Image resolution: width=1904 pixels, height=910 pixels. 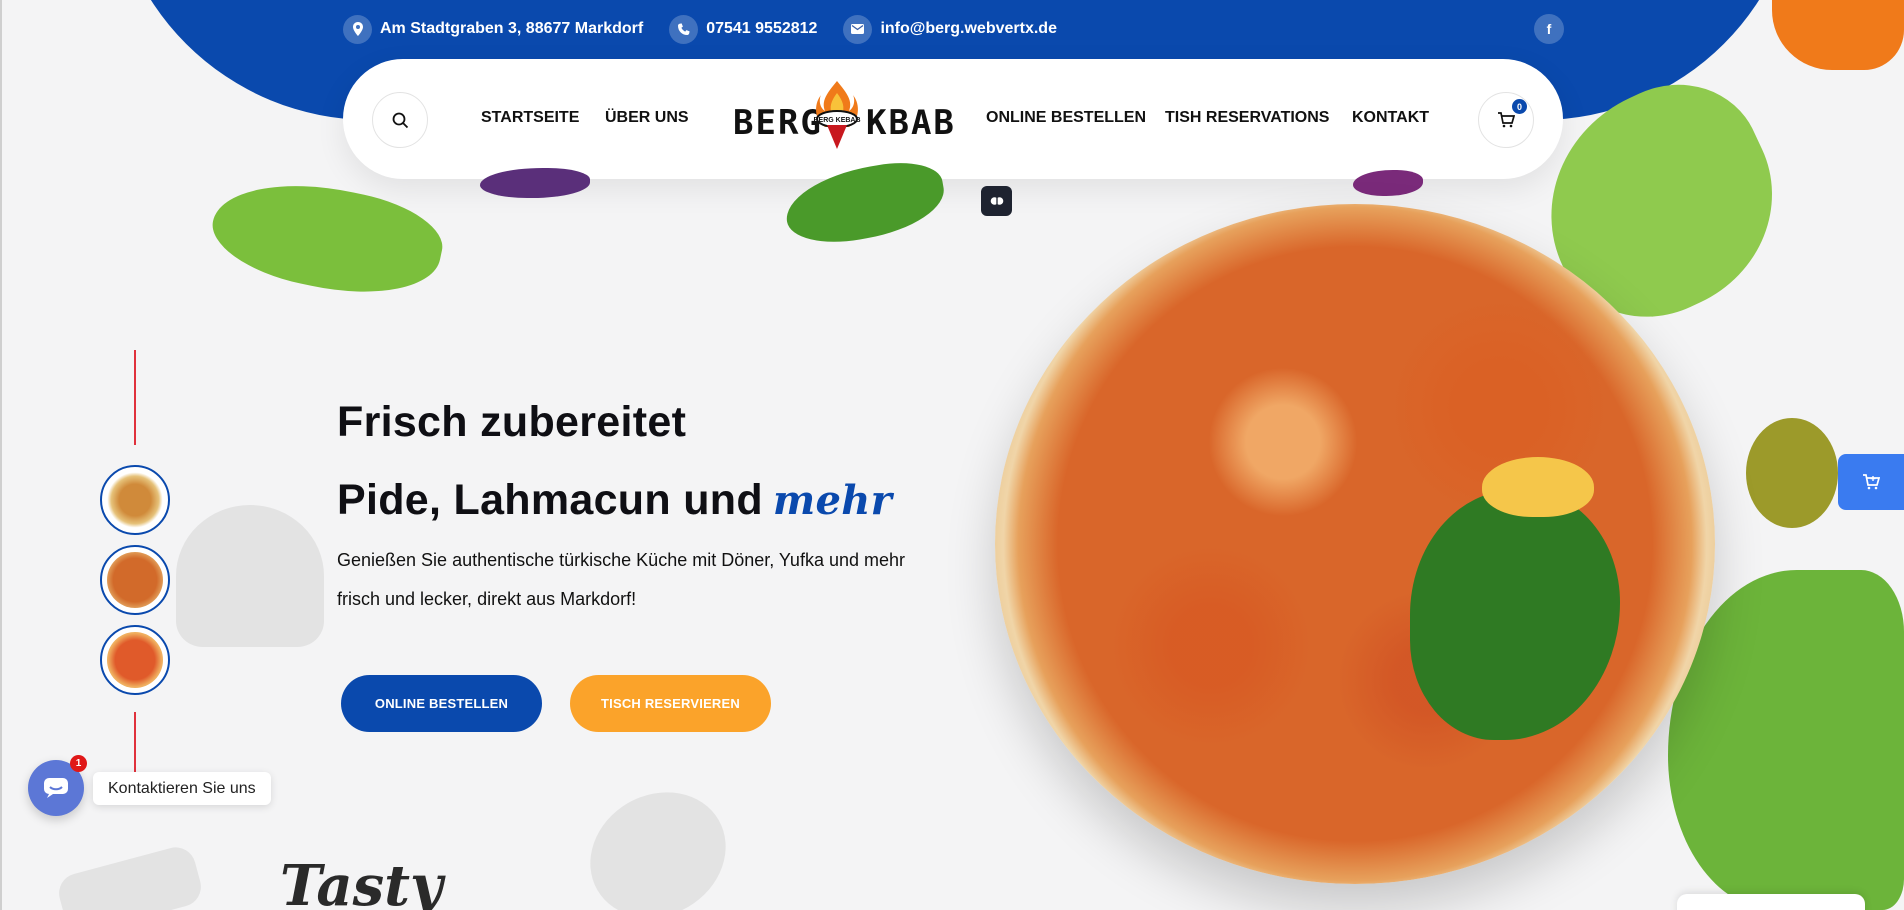 I want to click on add-to-cart-icon, so click(x=1871, y=482).